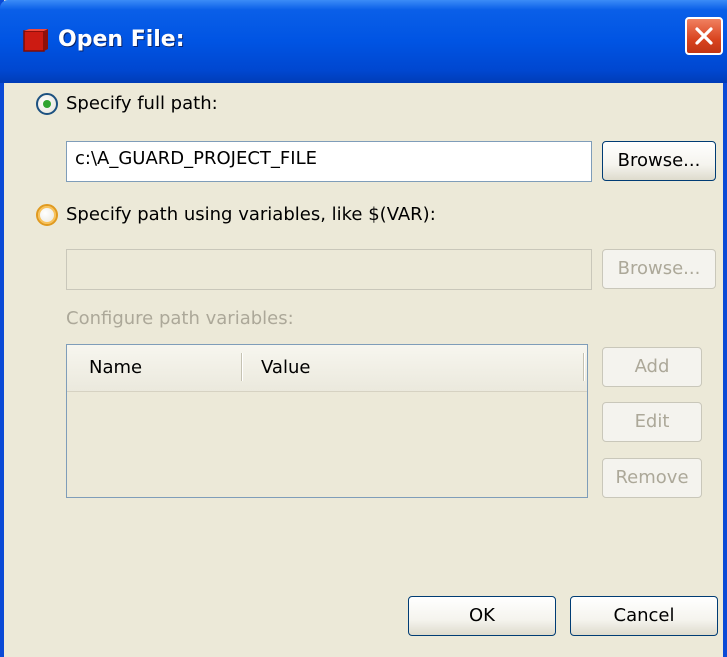 The height and width of the screenshot is (657, 727). Describe the element at coordinates (285, 367) in the screenshot. I see `column-header-value: Value` at that location.